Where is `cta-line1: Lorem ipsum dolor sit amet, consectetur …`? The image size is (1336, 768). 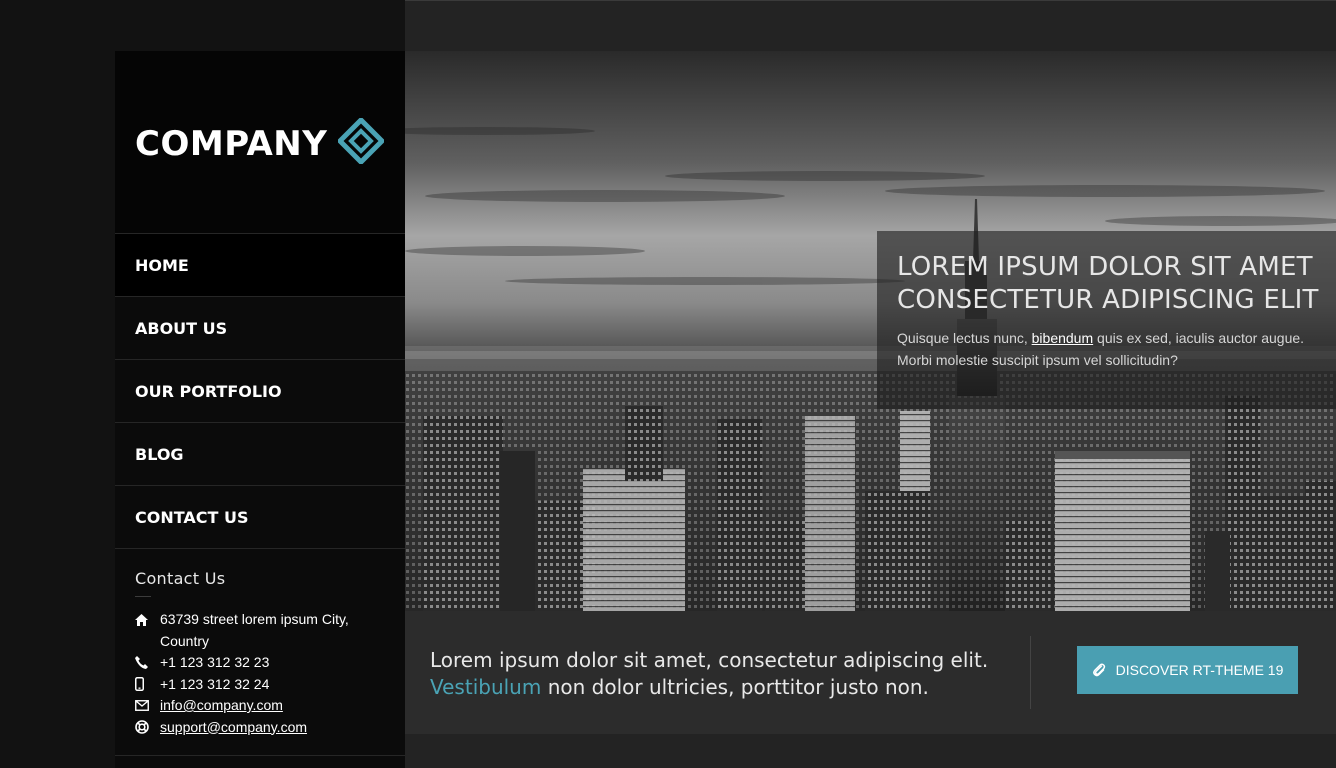 cta-line1: Lorem ipsum dolor sit amet, consectetur … is located at coordinates (709, 660).